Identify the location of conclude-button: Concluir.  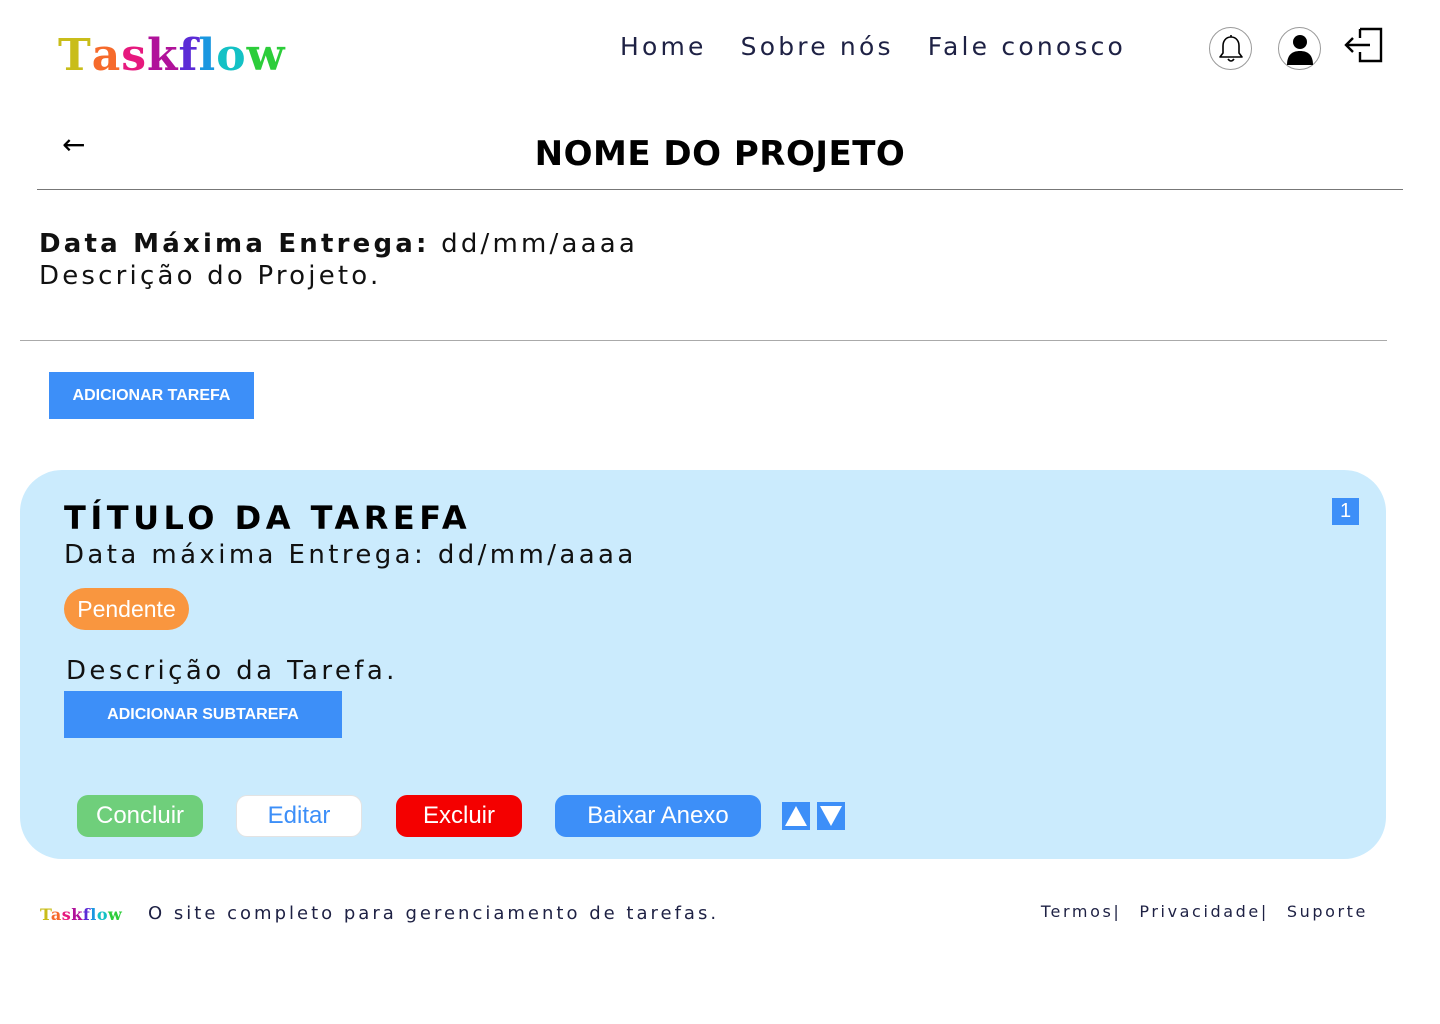
(140, 816).